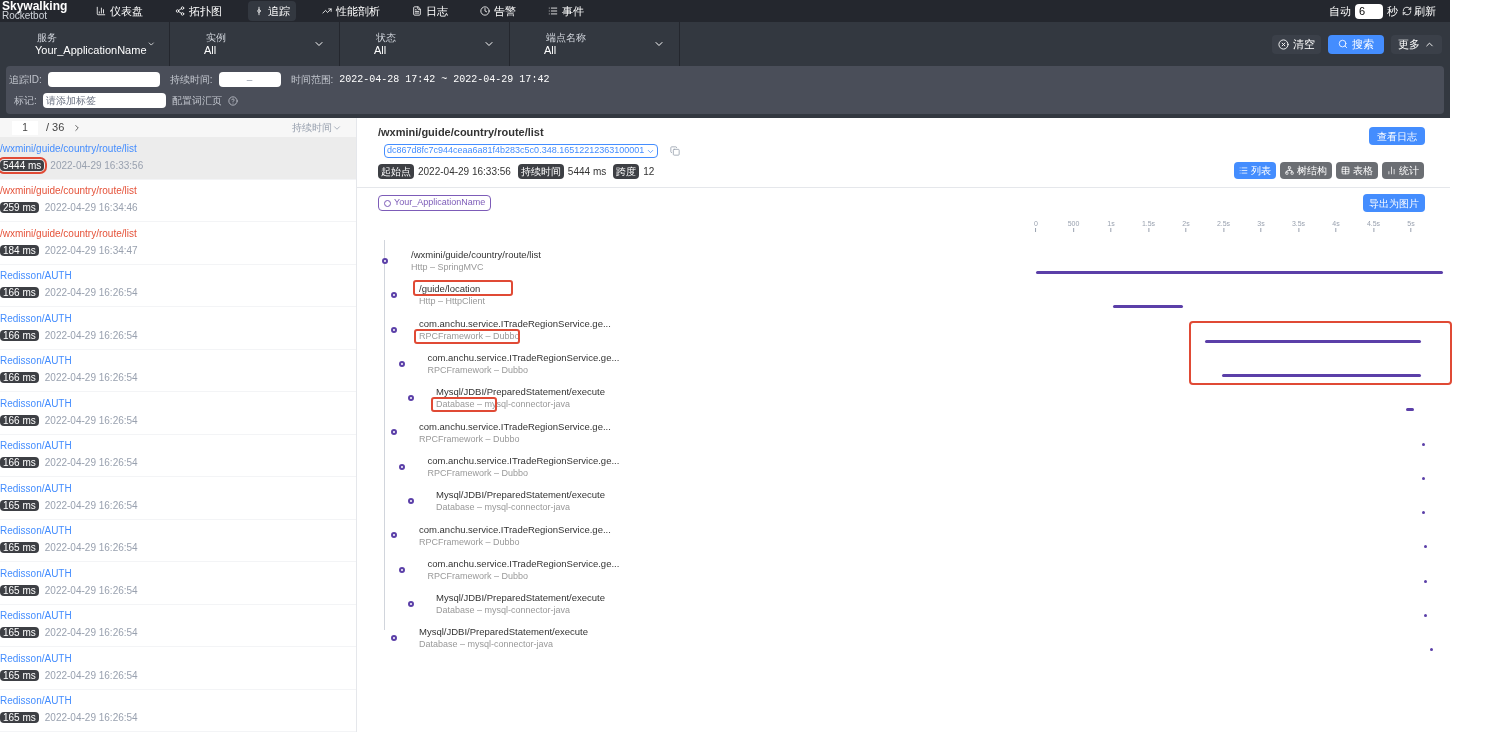 This screenshot has width=1512, height=732. Describe the element at coordinates (196, 100) in the screenshot. I see `vocabulary-link: 配置词汇页` at that location.